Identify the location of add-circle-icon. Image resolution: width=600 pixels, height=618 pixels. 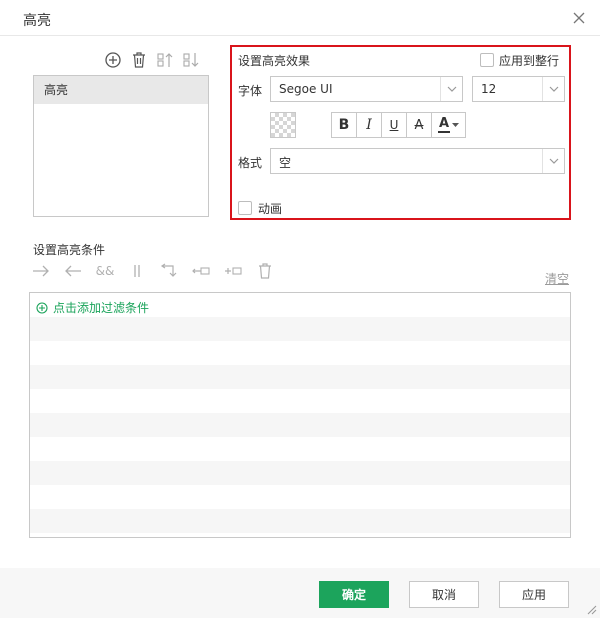
(42, 307).